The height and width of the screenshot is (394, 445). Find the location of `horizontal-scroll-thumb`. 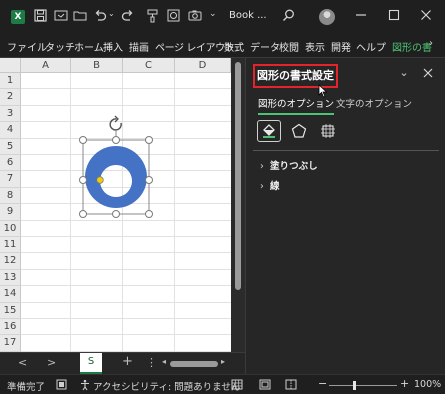

horizontal-scroll-thumb is located at coordinates (194, 364).